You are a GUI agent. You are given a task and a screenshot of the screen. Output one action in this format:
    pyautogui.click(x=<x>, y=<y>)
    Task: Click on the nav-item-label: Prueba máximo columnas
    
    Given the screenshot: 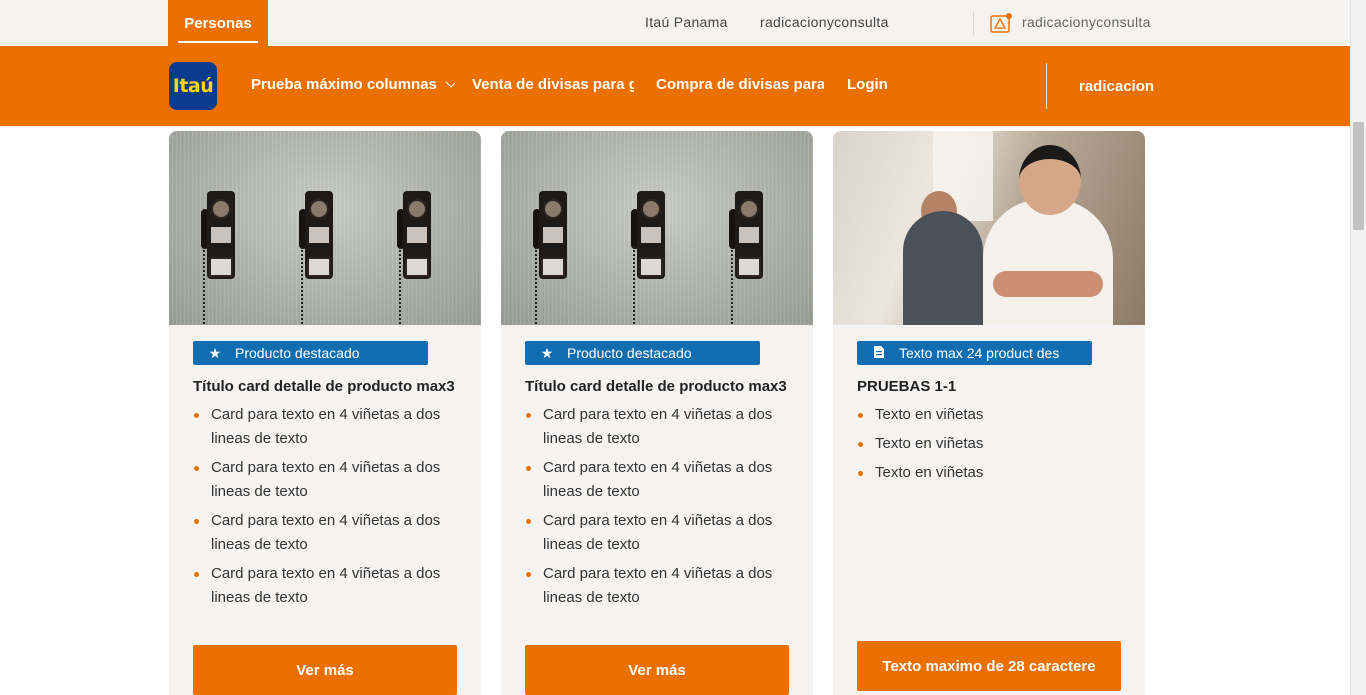 What is the action you would take?
    pyautogui.click(x=344, y=84)
    